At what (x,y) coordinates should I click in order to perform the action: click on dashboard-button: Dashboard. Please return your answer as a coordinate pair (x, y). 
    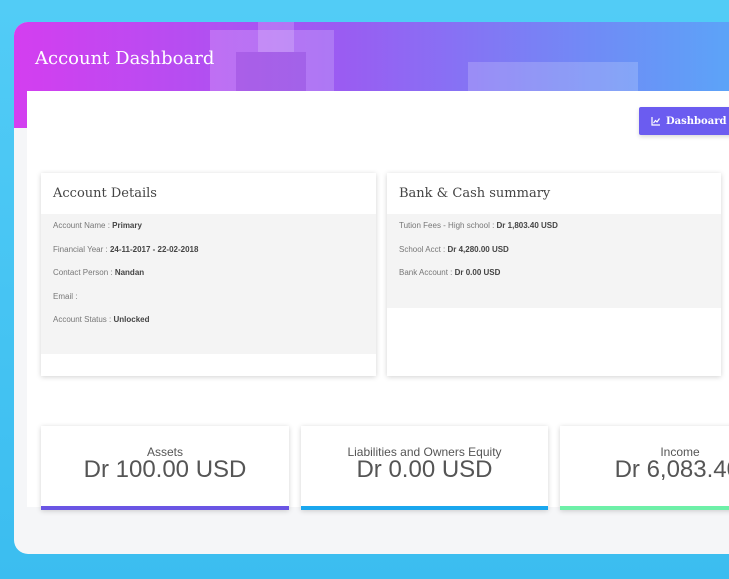
    Looking at the image, I should click on (684, 121).